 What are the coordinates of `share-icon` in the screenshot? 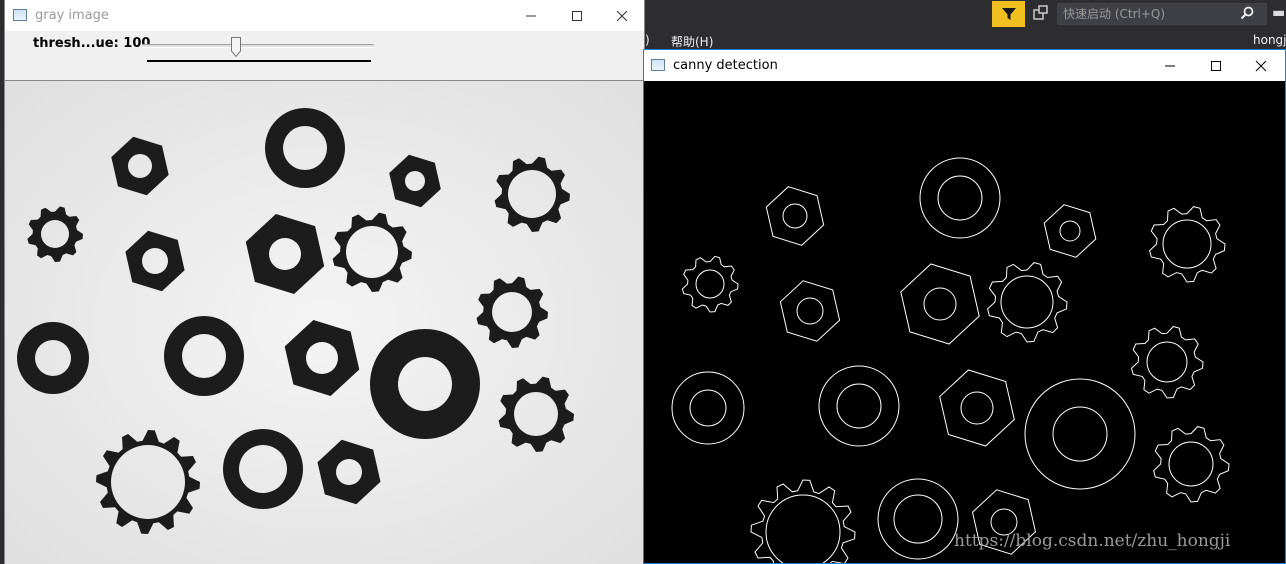 It's located at (1041, 14).